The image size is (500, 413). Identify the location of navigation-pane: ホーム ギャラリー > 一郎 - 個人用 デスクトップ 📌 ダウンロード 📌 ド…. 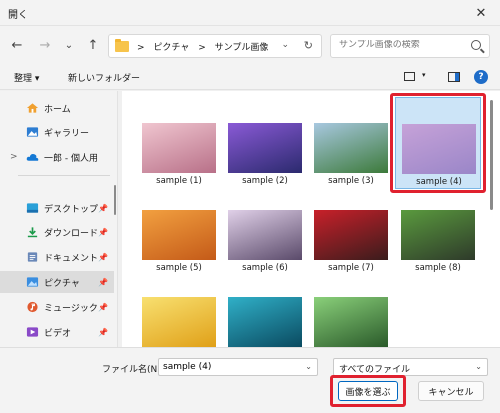
(59, 219).